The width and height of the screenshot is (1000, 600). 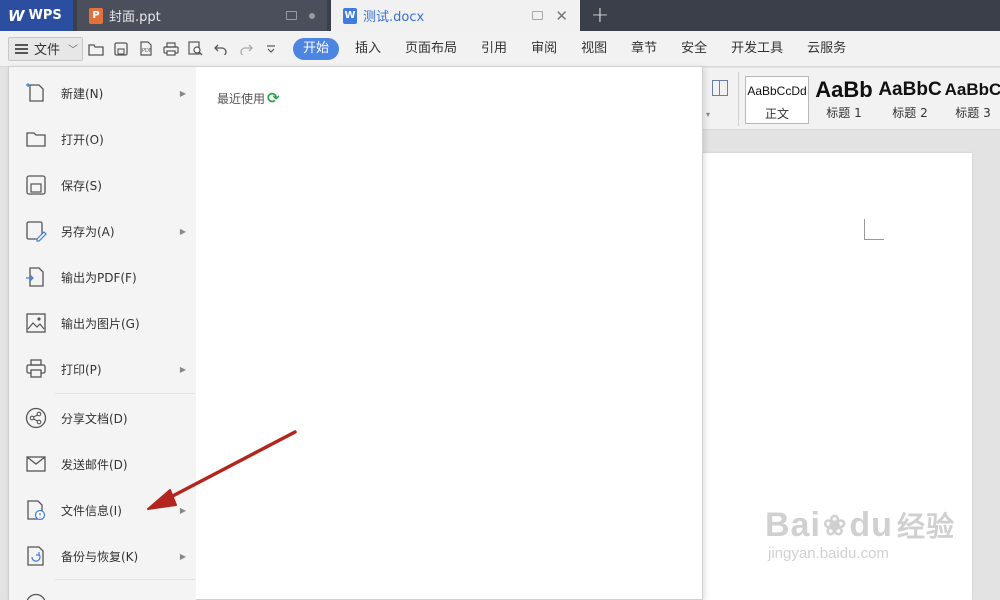 I want to click on ribbon-tabs: 开始 插入 页面布局 引用 审阅 视图 章节 安全 开发工具 云服务, so click(x=573, y=48).